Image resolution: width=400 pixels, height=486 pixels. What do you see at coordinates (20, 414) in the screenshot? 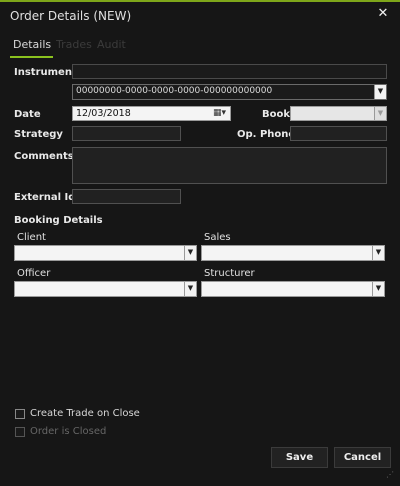
I see `create-trade-on-close-checkbox` at bounding box center [20, 414].